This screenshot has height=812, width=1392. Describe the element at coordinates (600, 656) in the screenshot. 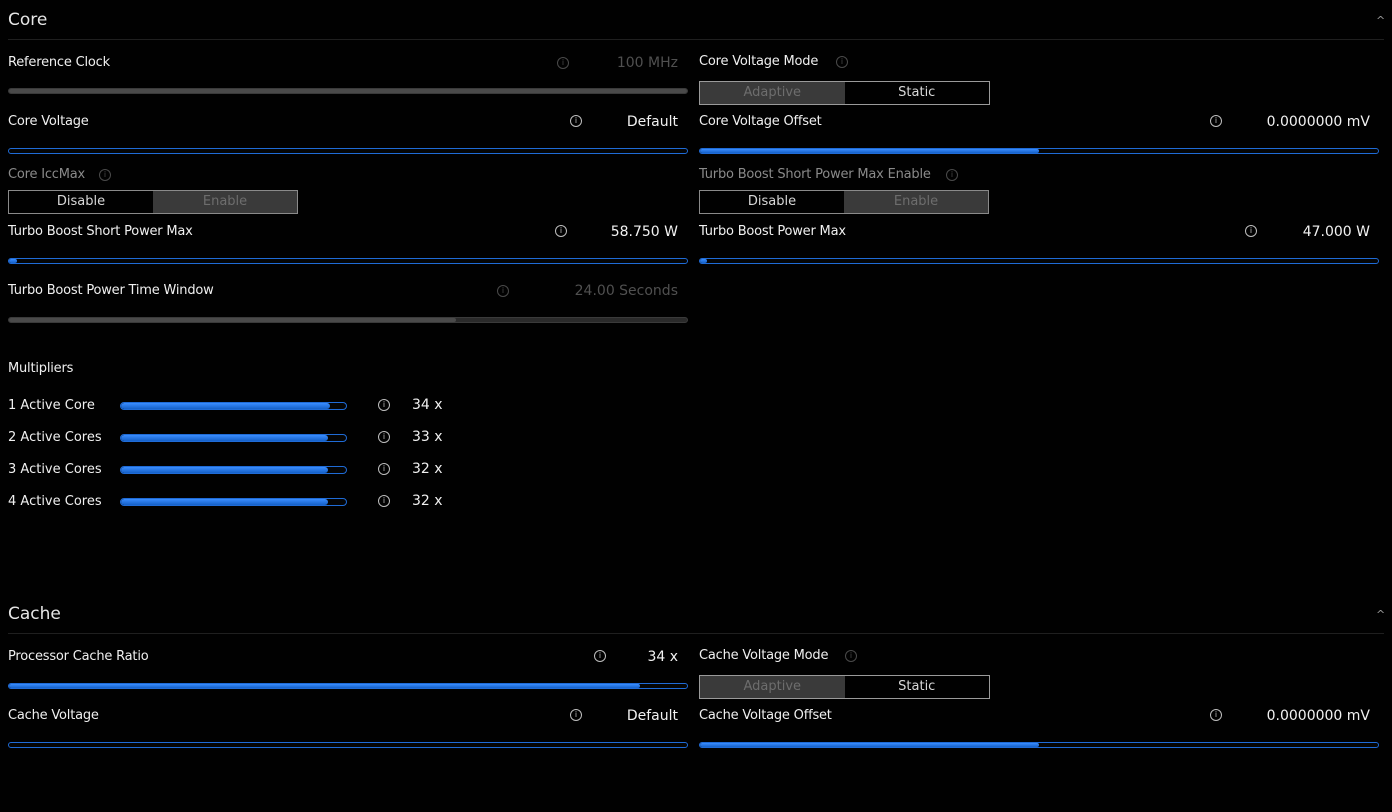

I see `processor-cache-ratio-info-icon: i` at that location.